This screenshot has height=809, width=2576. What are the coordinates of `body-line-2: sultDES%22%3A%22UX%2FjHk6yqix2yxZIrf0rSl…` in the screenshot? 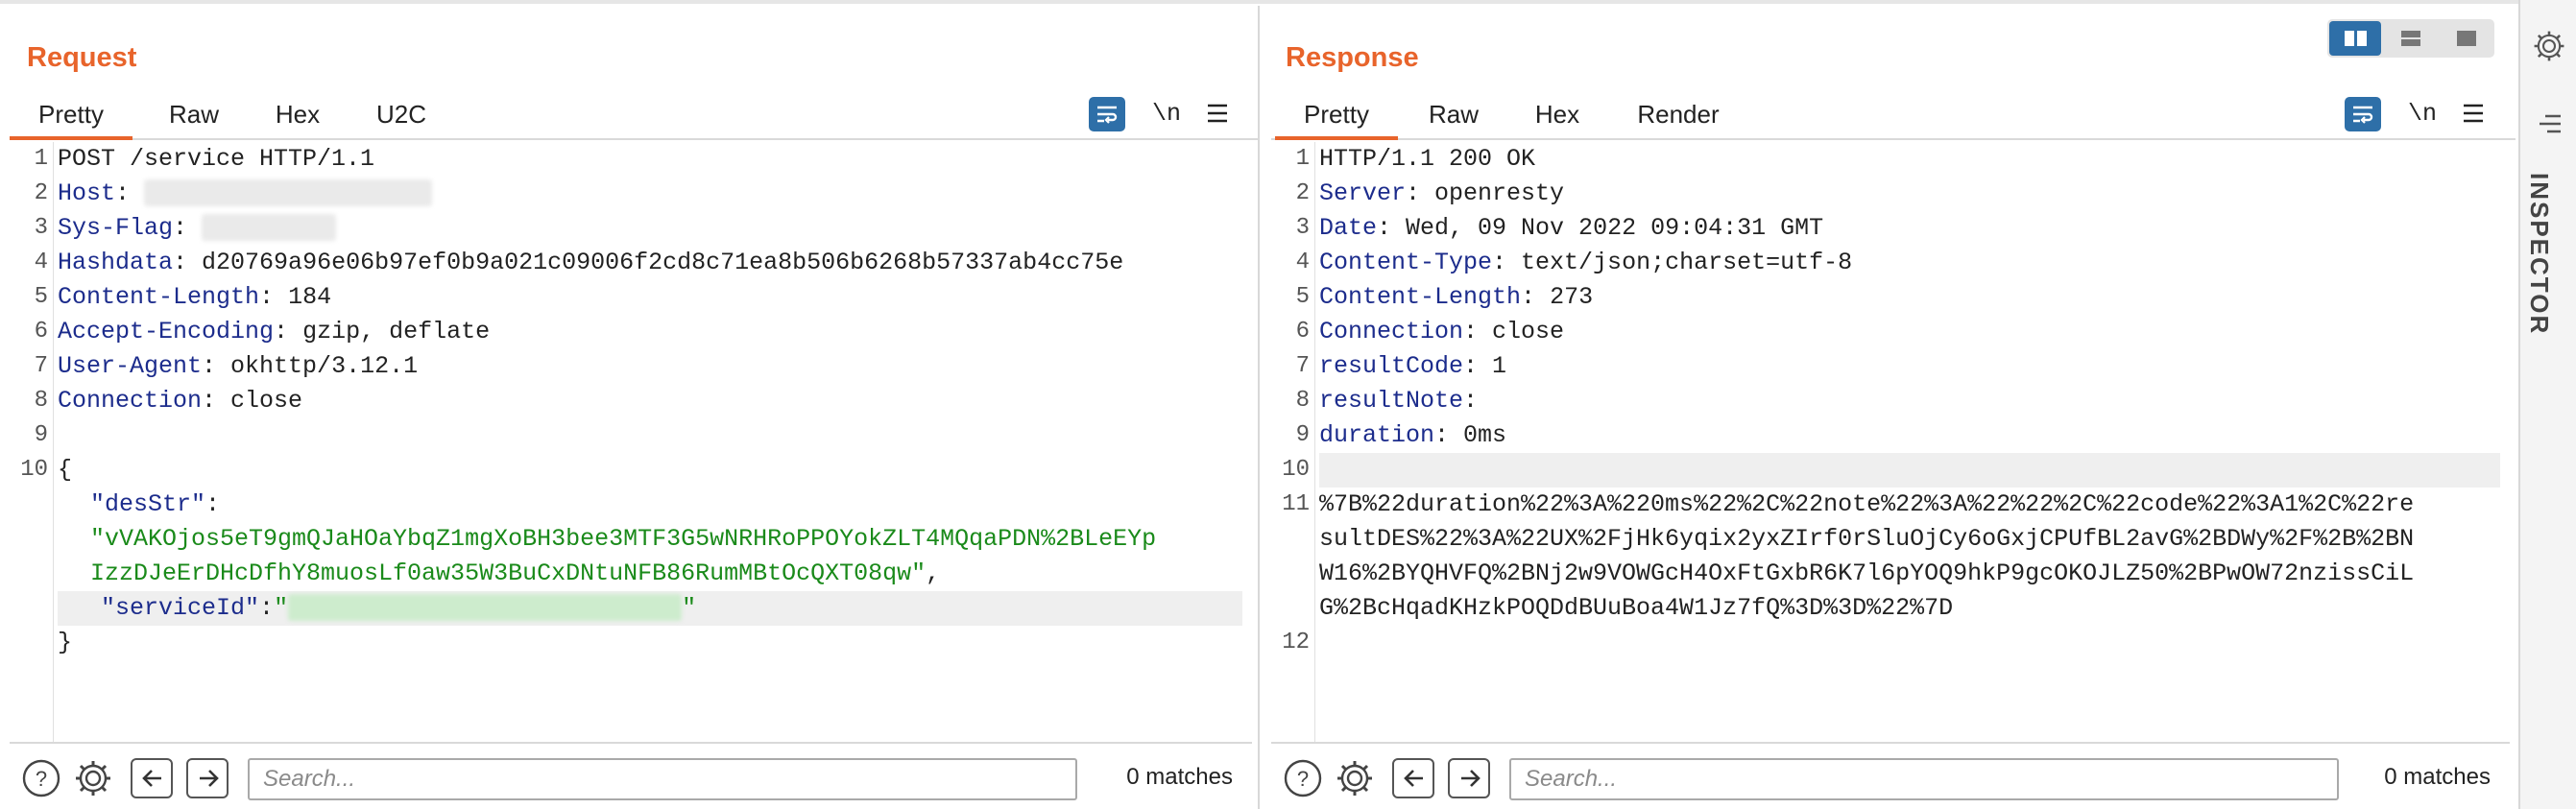 It's located at (1867, 539).